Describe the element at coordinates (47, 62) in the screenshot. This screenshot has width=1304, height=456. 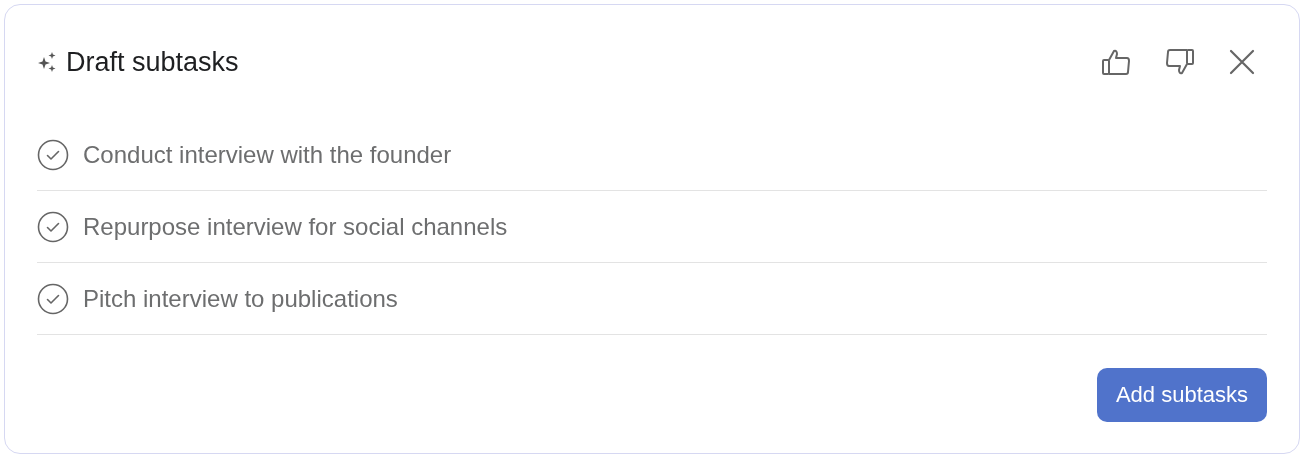
I see `sparkle-icon` at that location.